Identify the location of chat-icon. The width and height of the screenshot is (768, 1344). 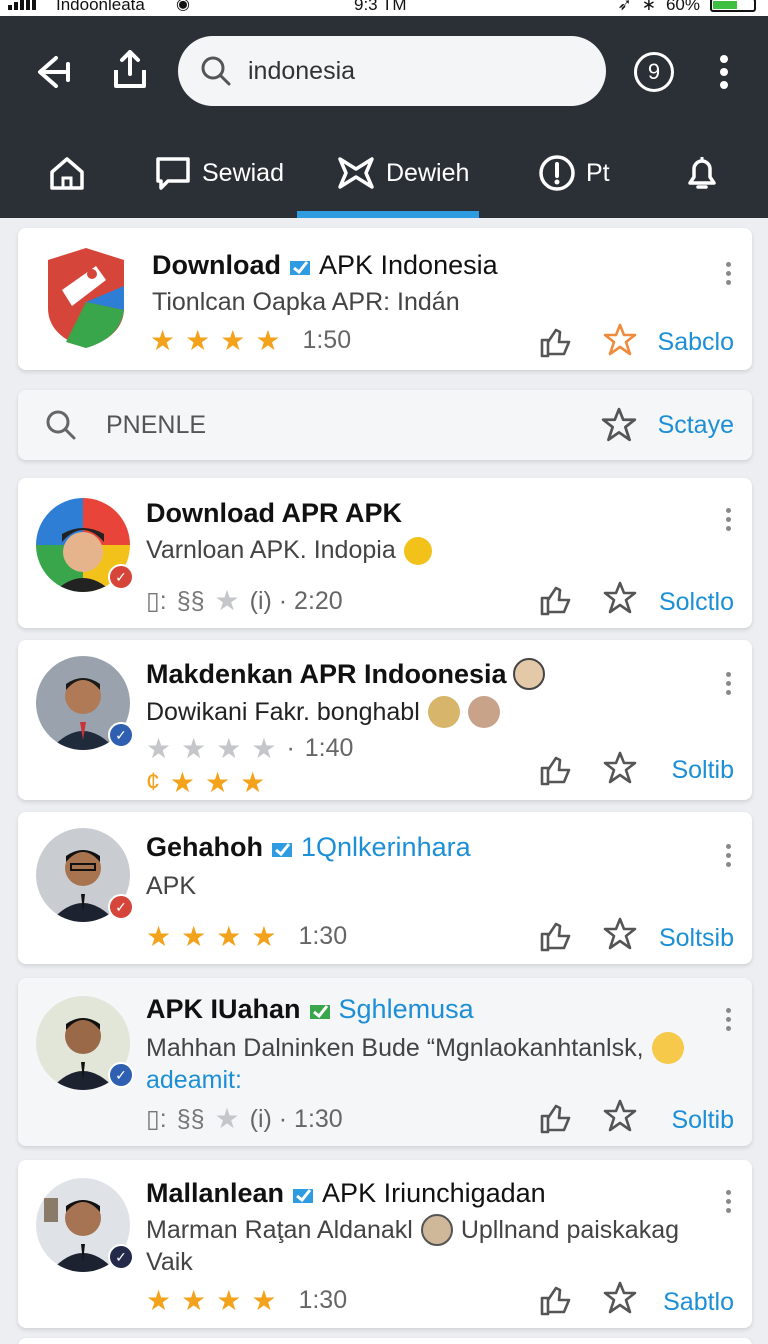
(173, 173).